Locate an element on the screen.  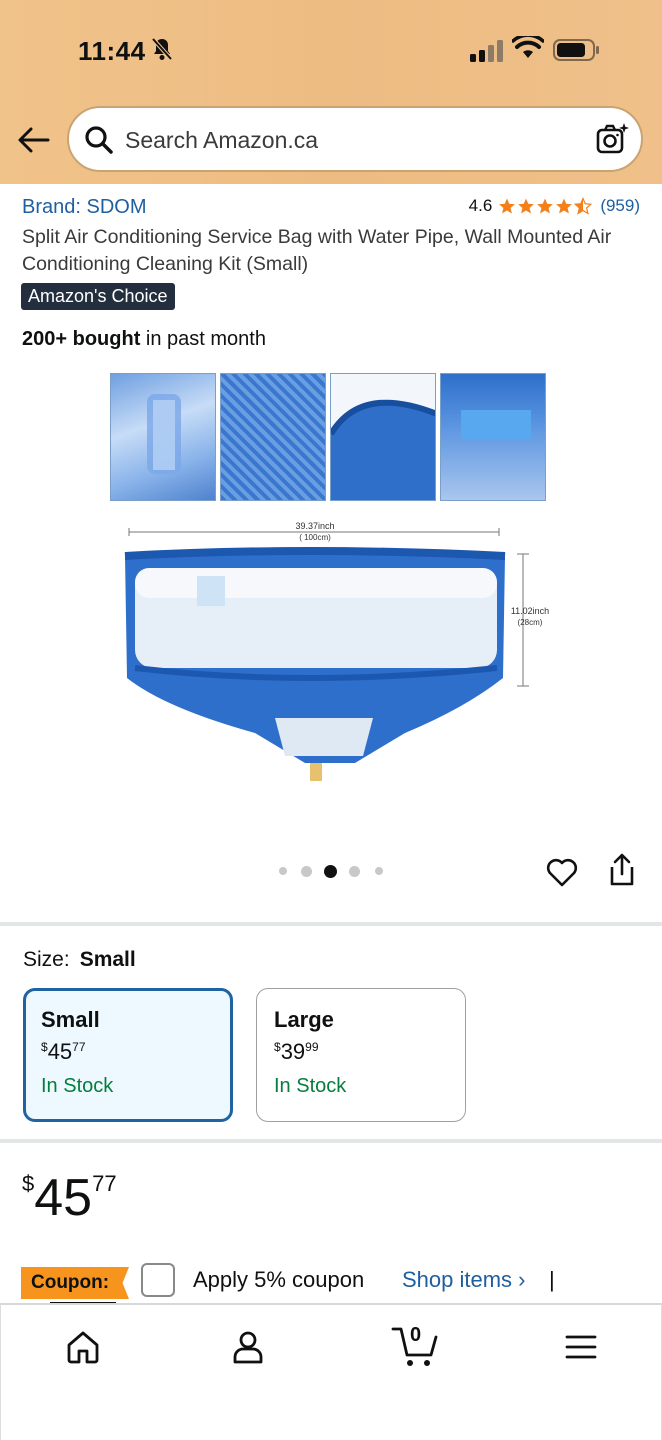
cart-button: 0 is located at coordinates (416, 1346).